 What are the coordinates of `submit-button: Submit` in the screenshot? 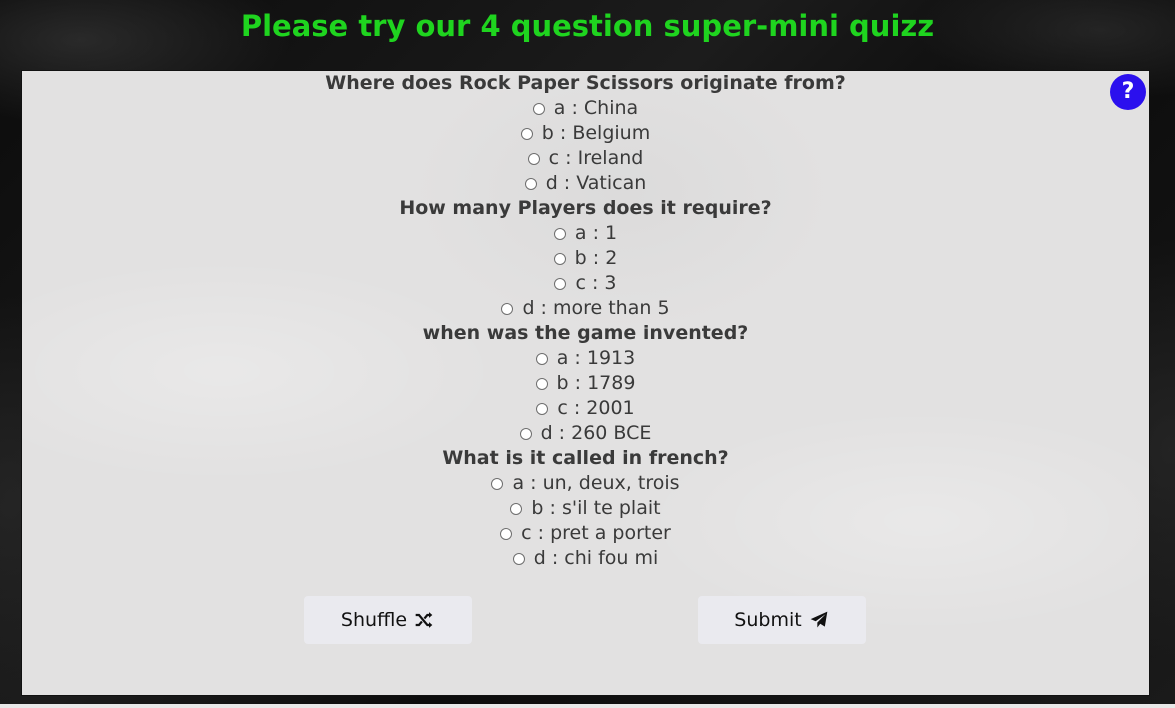 It's located at (782, 620).